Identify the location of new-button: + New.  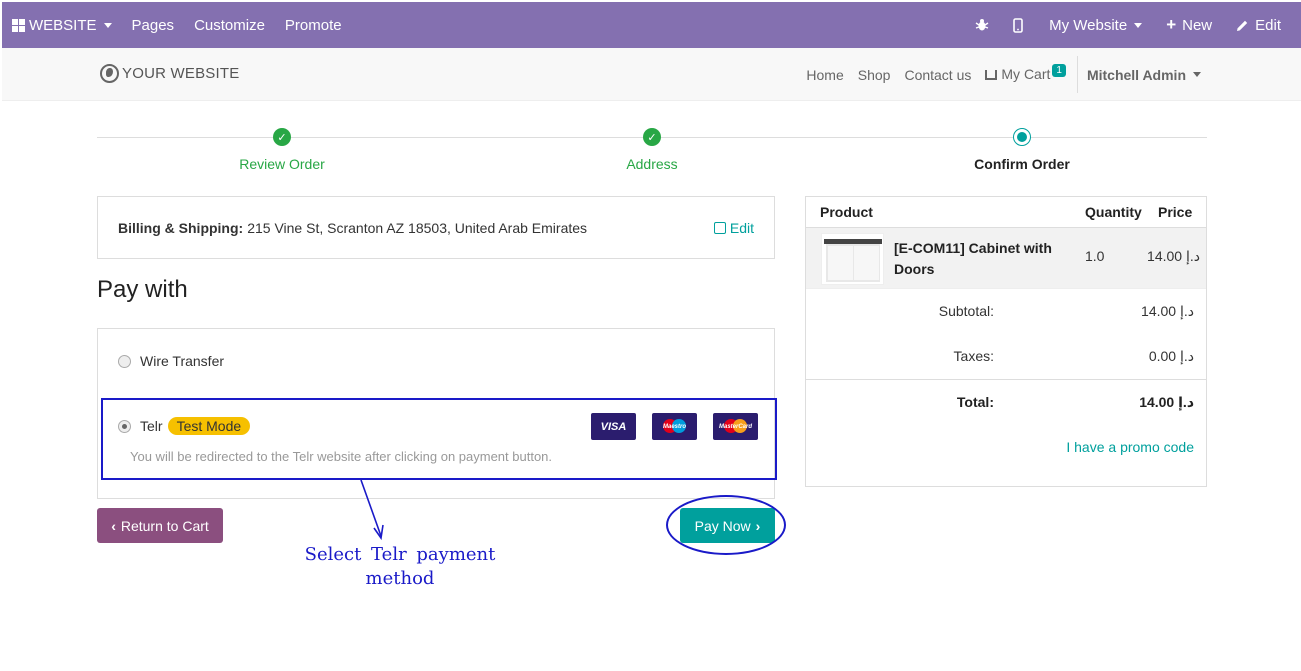
(1189, 25).